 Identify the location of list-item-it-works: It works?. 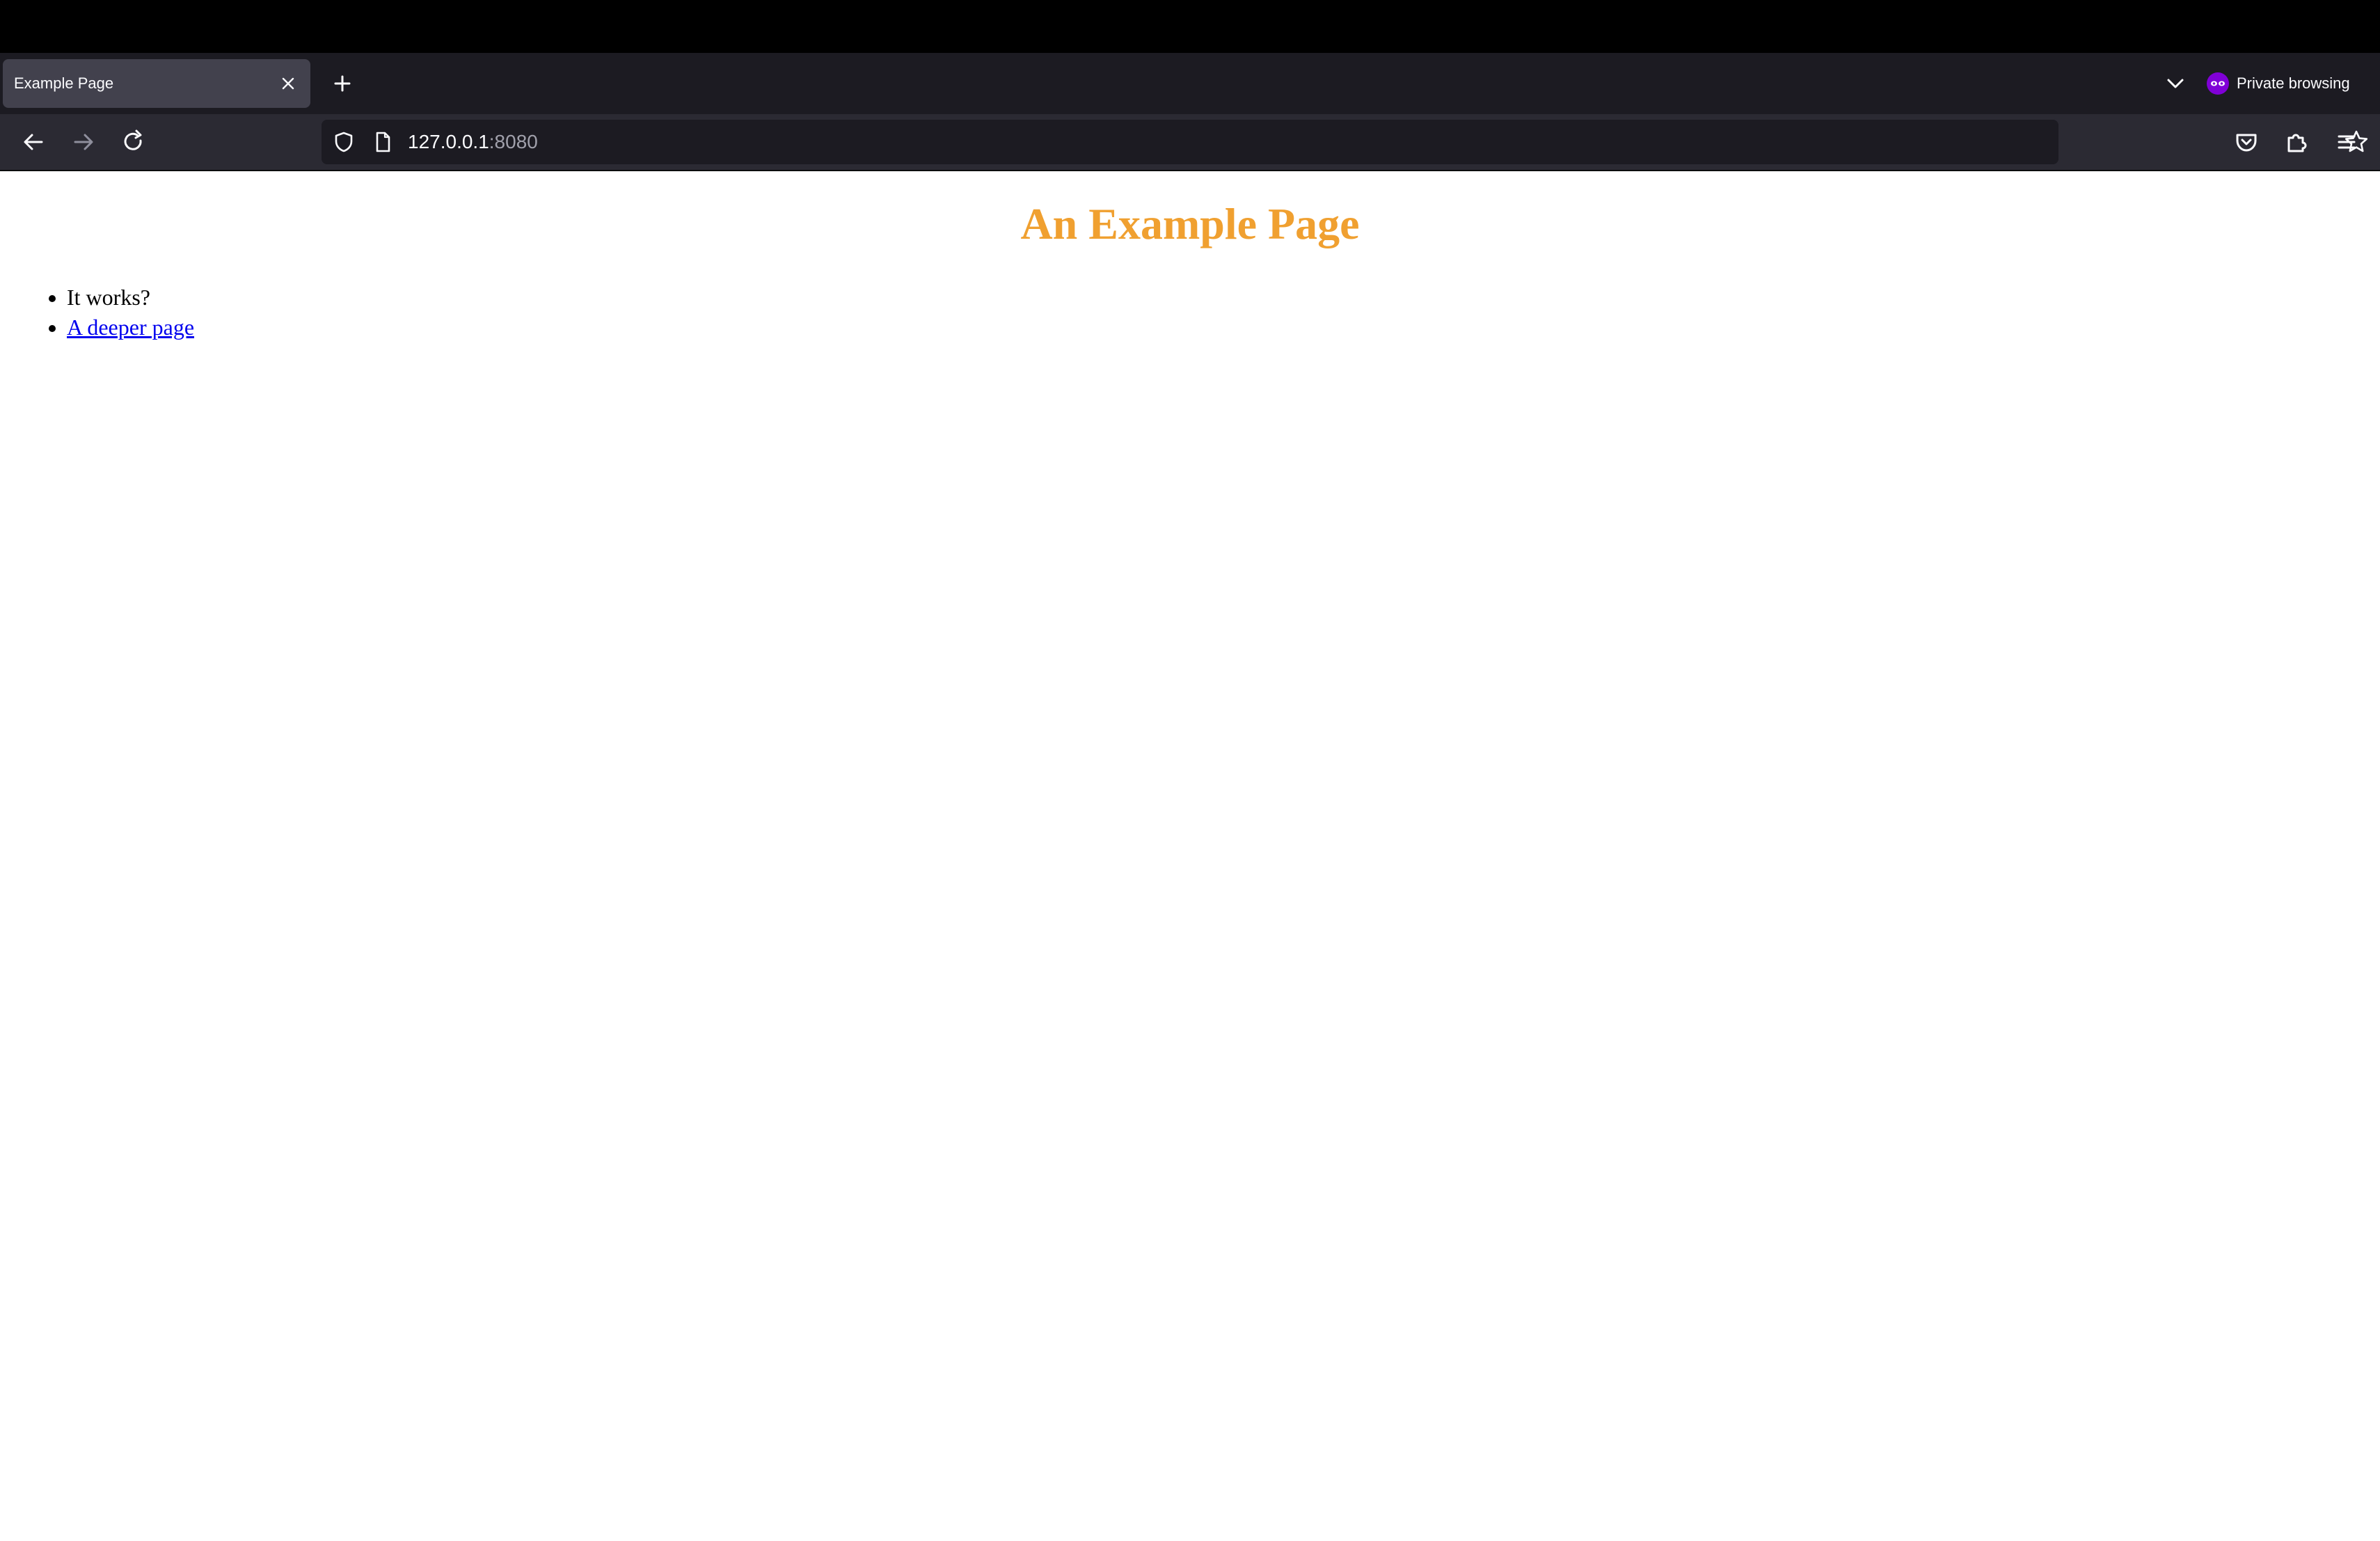
(130, 298).